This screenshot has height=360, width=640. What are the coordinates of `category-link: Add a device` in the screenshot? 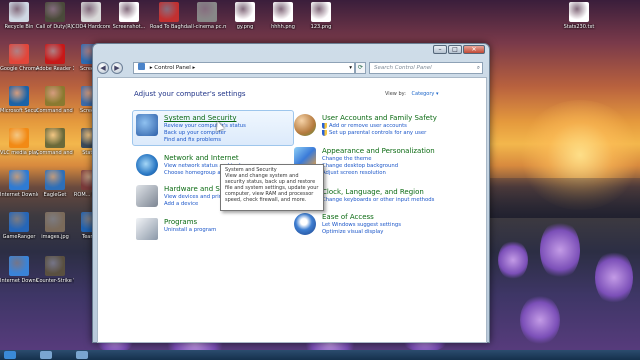 It's located at (181, 204).